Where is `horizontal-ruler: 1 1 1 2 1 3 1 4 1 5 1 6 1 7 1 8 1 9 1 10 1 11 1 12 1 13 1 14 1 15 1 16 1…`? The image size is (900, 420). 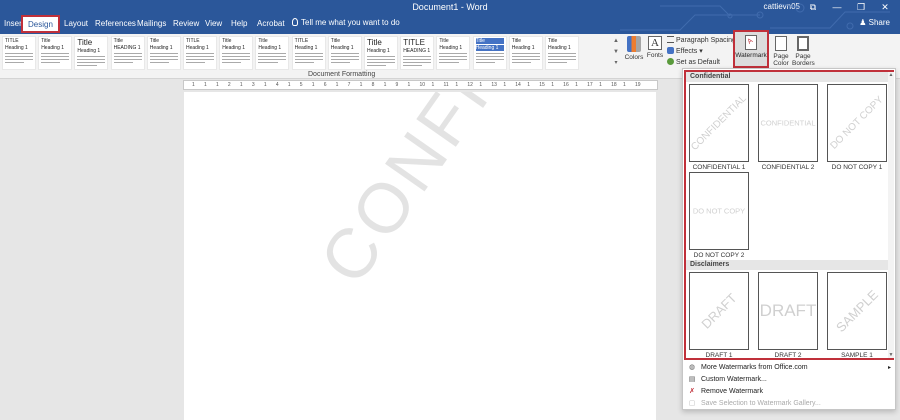
horizontal-ruler: 1 1 1 2 1 3 1 4 1 5 1 6 1 7 1 8 1 9 1 10 1 11 1 12 1 13 1 14 1 15 1 16 1… is located at coordinates (420, 85).